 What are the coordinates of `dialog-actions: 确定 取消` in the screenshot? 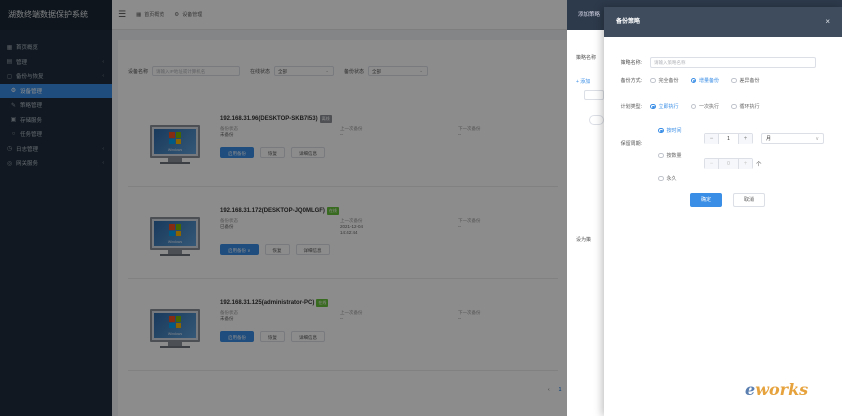 It's located at (733, 200).